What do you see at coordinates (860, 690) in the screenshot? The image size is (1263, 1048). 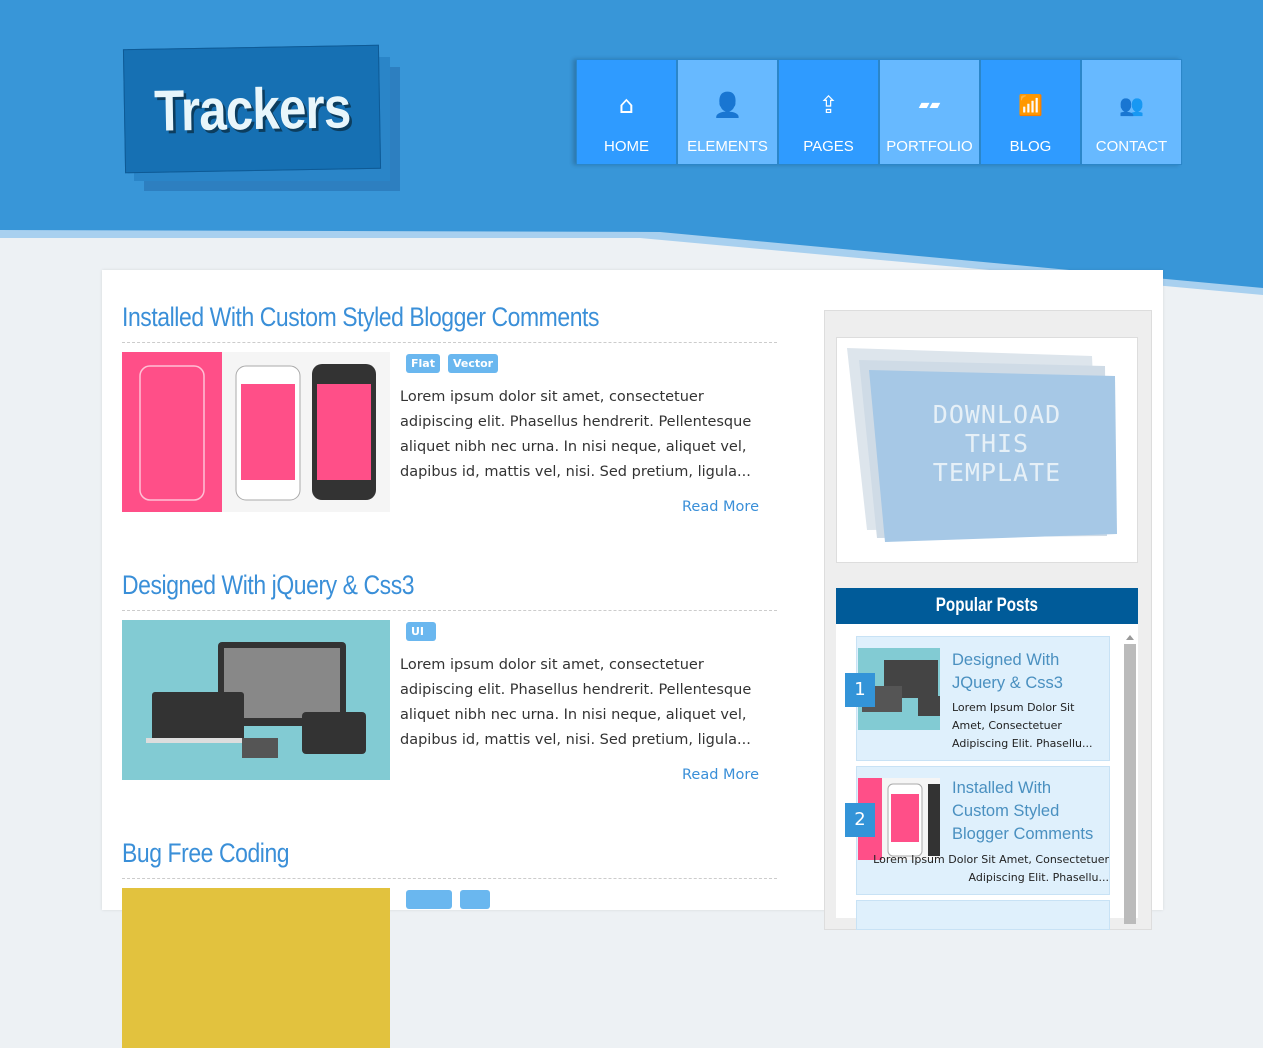 I see `rank-badge: 1` at bounding box center [860, 690].